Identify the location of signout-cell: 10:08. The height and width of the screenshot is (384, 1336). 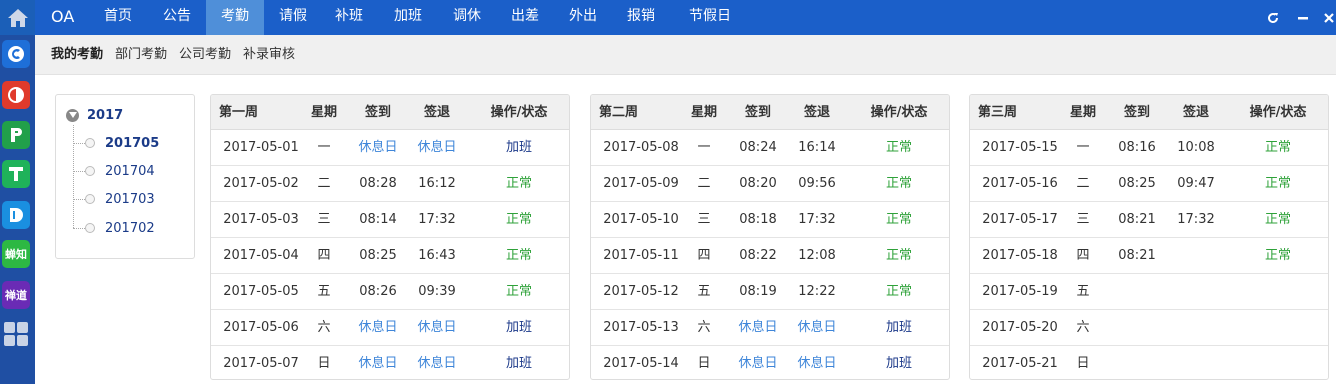
(1196, 147).